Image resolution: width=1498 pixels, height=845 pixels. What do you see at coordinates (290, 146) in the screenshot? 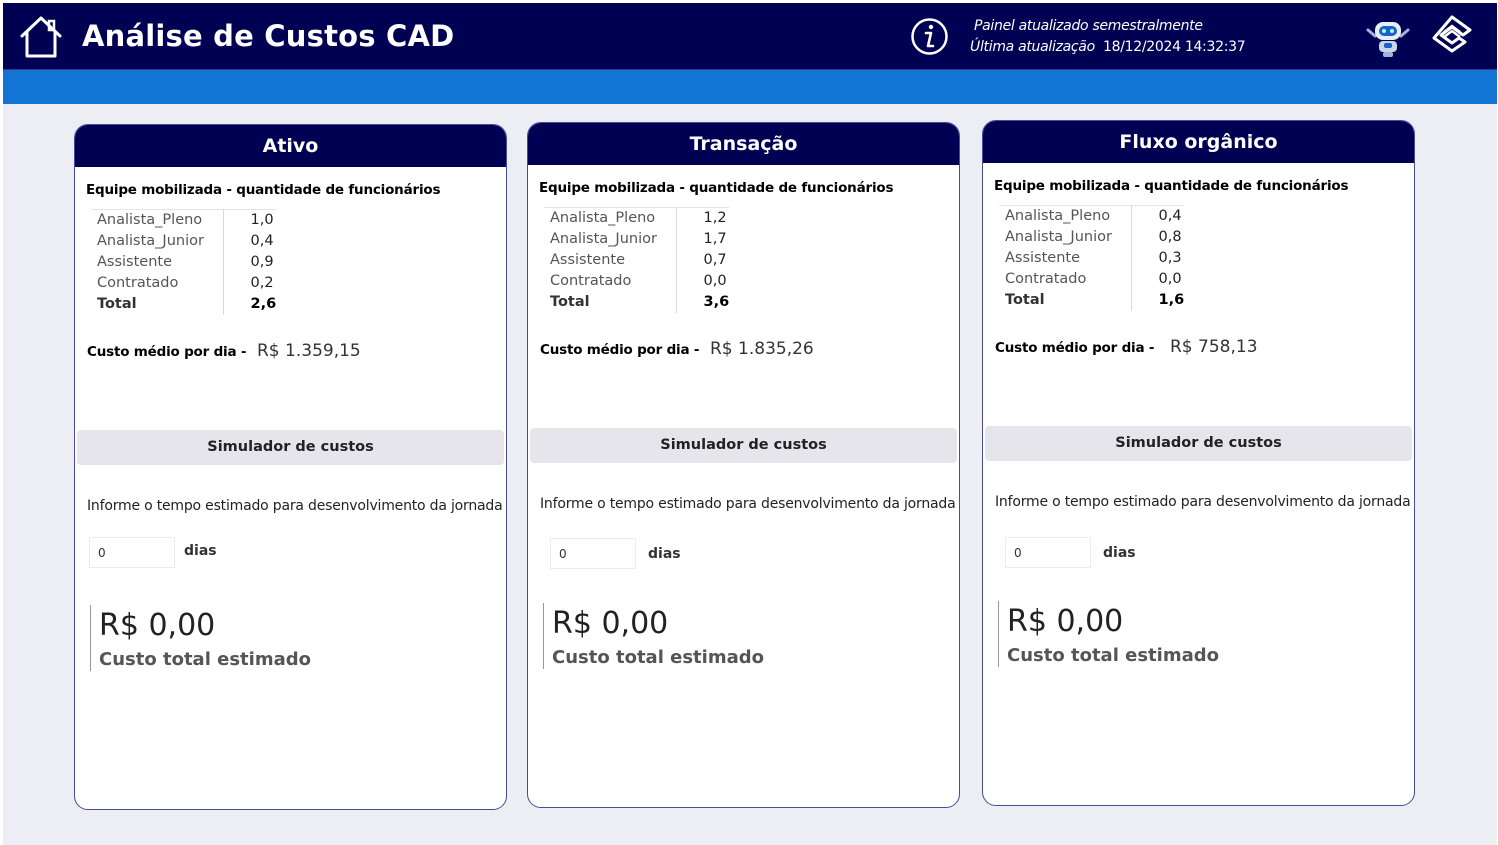
I see `card-title: Ativo` at bounding box center [290, 146].